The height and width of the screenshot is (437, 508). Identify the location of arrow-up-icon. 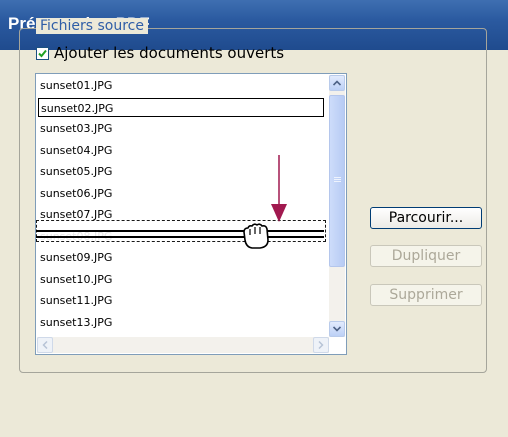
(337, 83).